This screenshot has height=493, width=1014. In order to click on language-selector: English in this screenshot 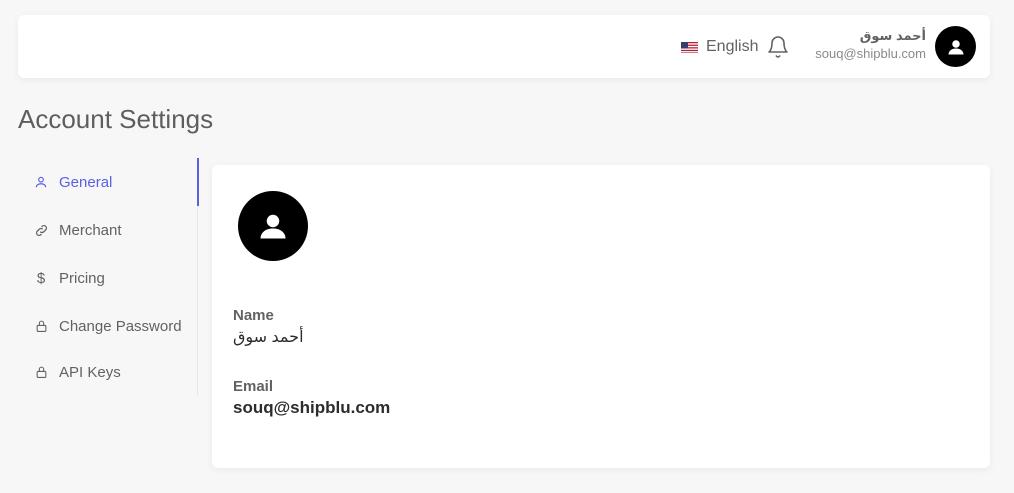, I will do `click(719, 47)`.